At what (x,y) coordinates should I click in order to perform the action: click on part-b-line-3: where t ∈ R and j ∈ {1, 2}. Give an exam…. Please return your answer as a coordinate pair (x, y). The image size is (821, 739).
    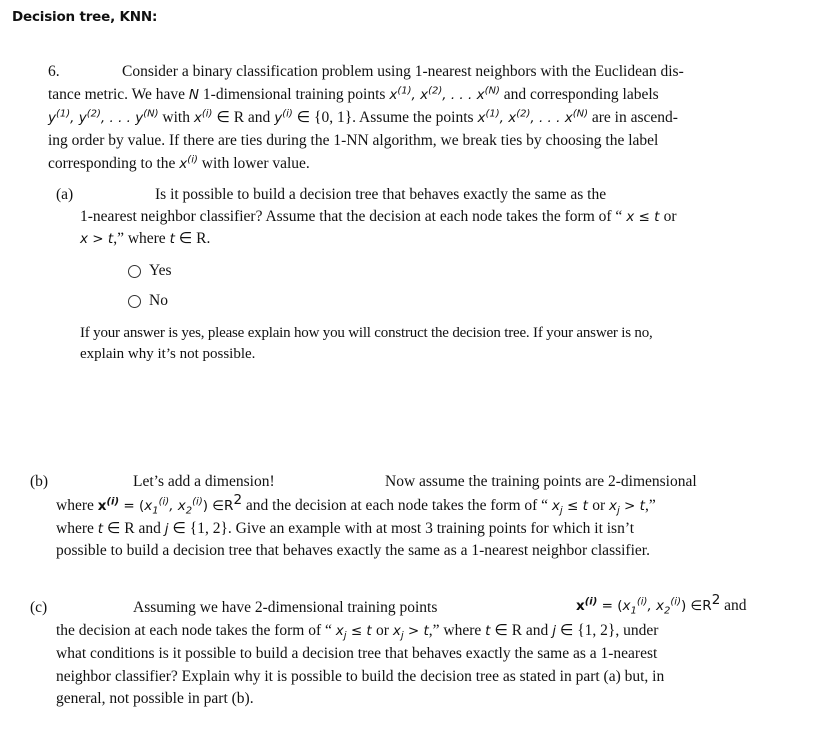
    Looking at the image, I should click on (345, 528).